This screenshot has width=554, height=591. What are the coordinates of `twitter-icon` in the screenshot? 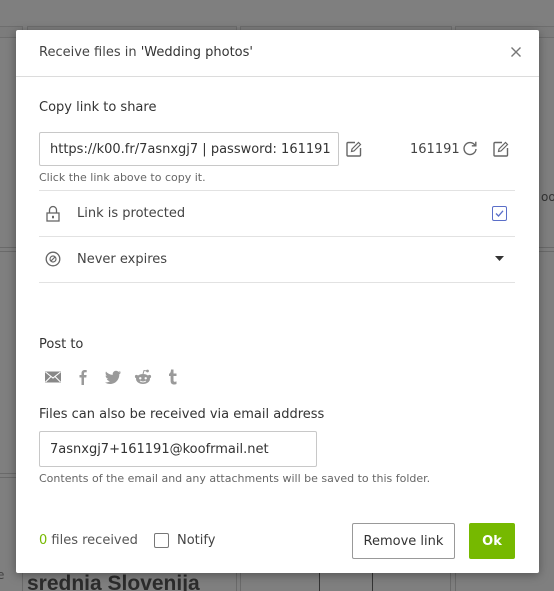 It's located at (113, 377).